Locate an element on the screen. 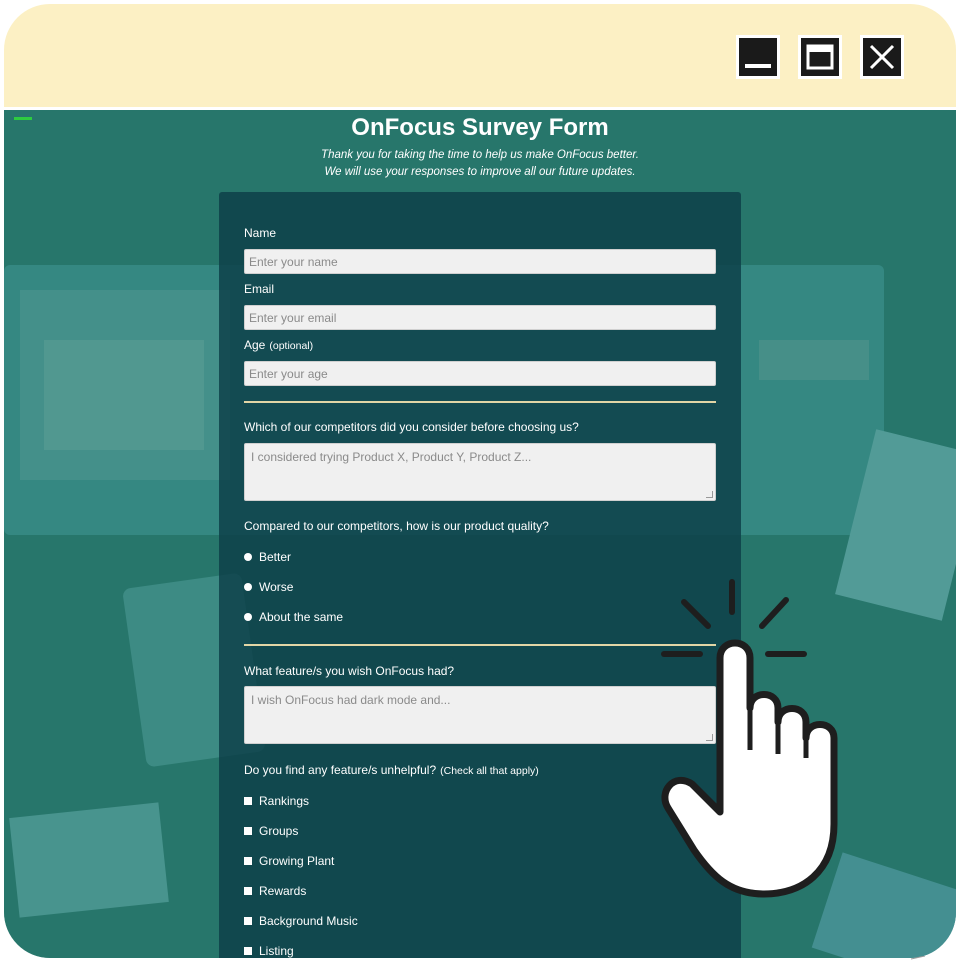 The width and height of the screenshot is (959, 962). unhelpful-option-growing-plant: Growing Plant is located at coordinates (289, 861).